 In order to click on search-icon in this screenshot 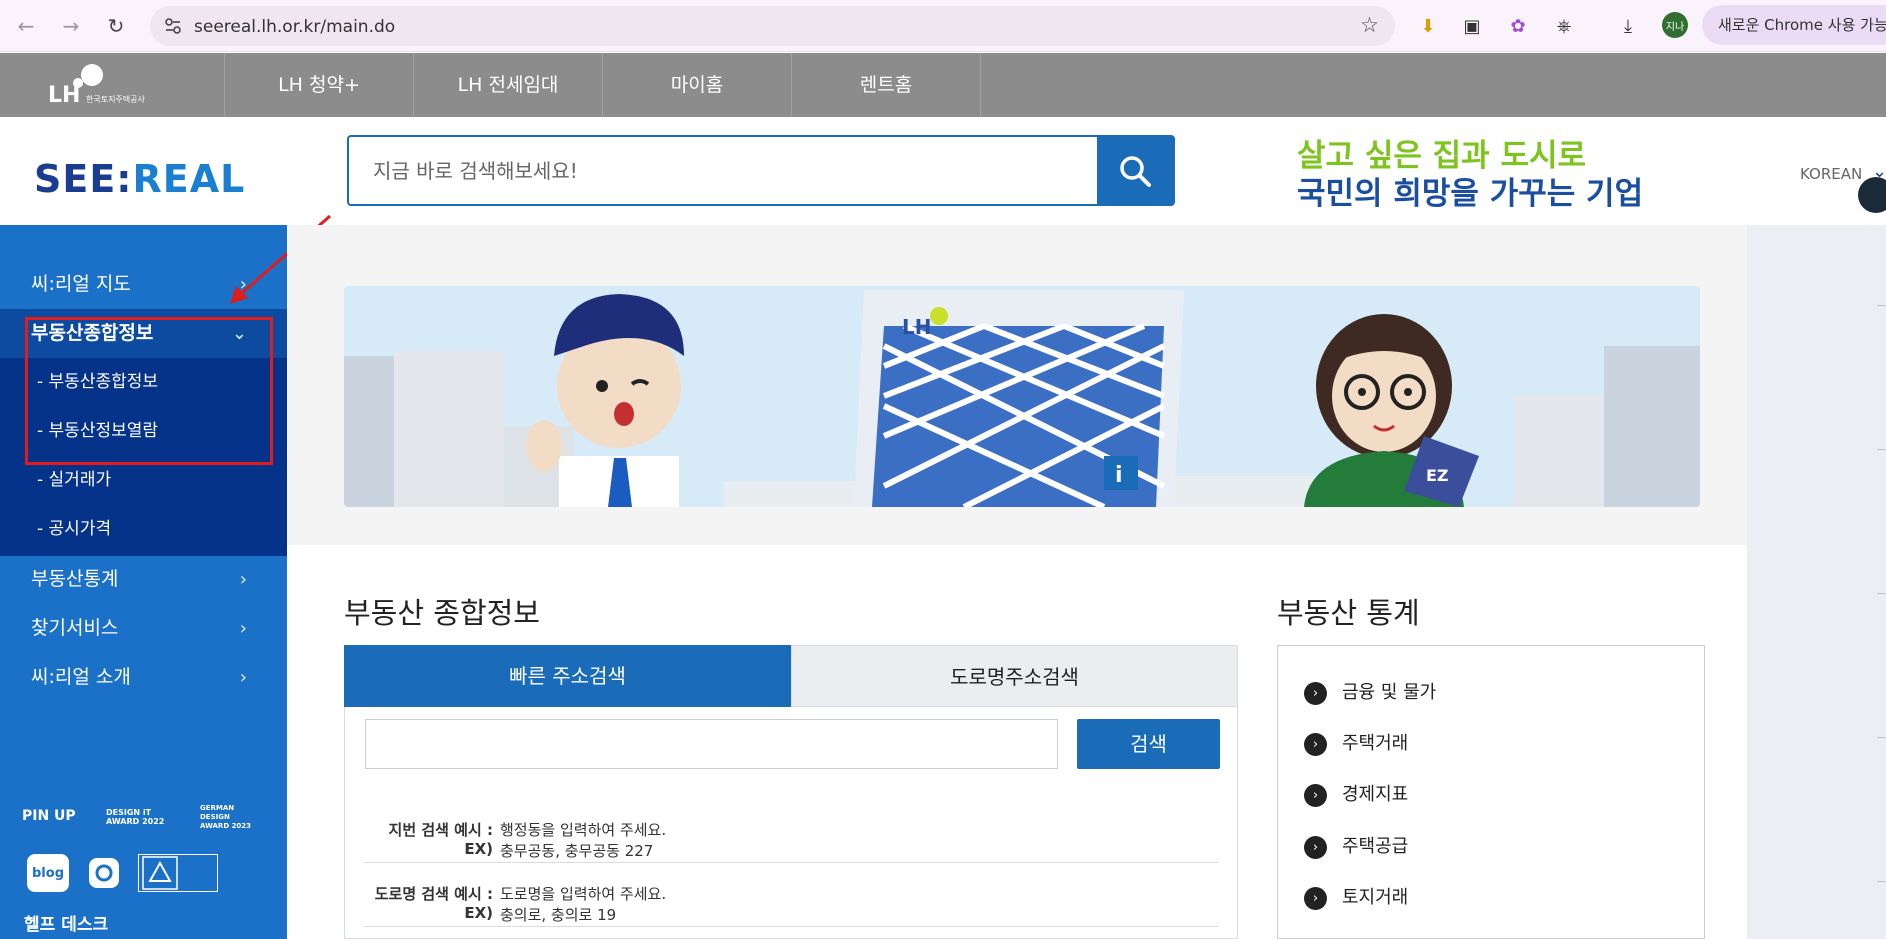, I will do `click(1135, 171)`.